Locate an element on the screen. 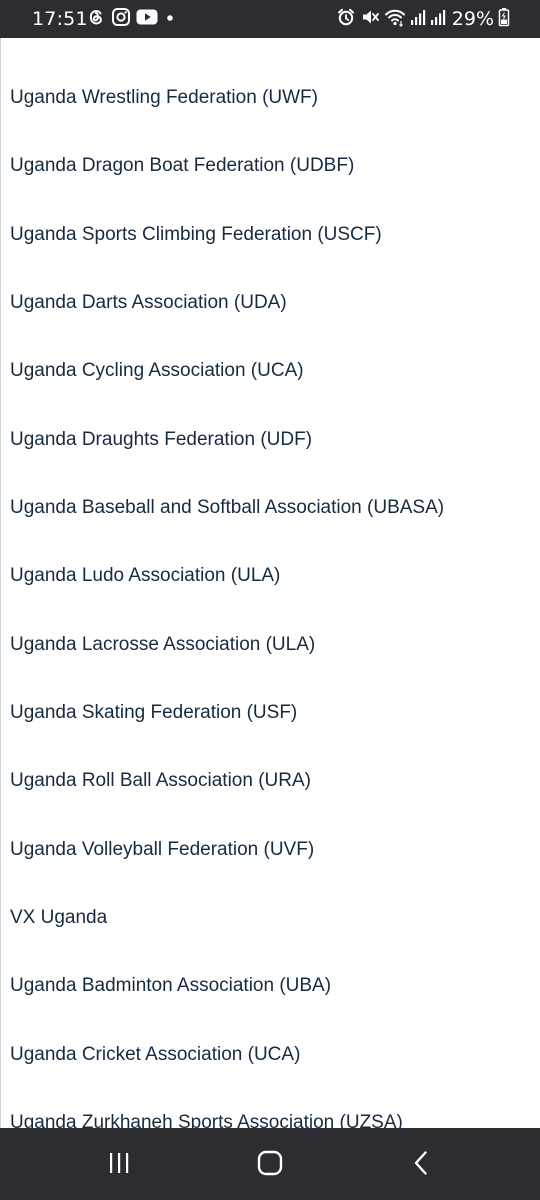 The width and height of the screenshot is (540, 1200). recent-apps-icon is located at coordinates (119, 1165).